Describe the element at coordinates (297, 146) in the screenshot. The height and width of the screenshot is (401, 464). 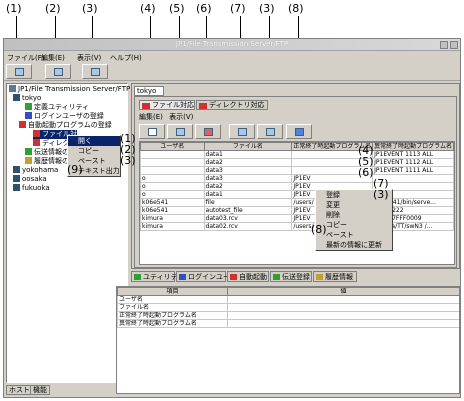
I see `table-header: ユーザ名 ファイル名 正常終了時起動プログラム名 異常終了時起動プログラム名` at that location.